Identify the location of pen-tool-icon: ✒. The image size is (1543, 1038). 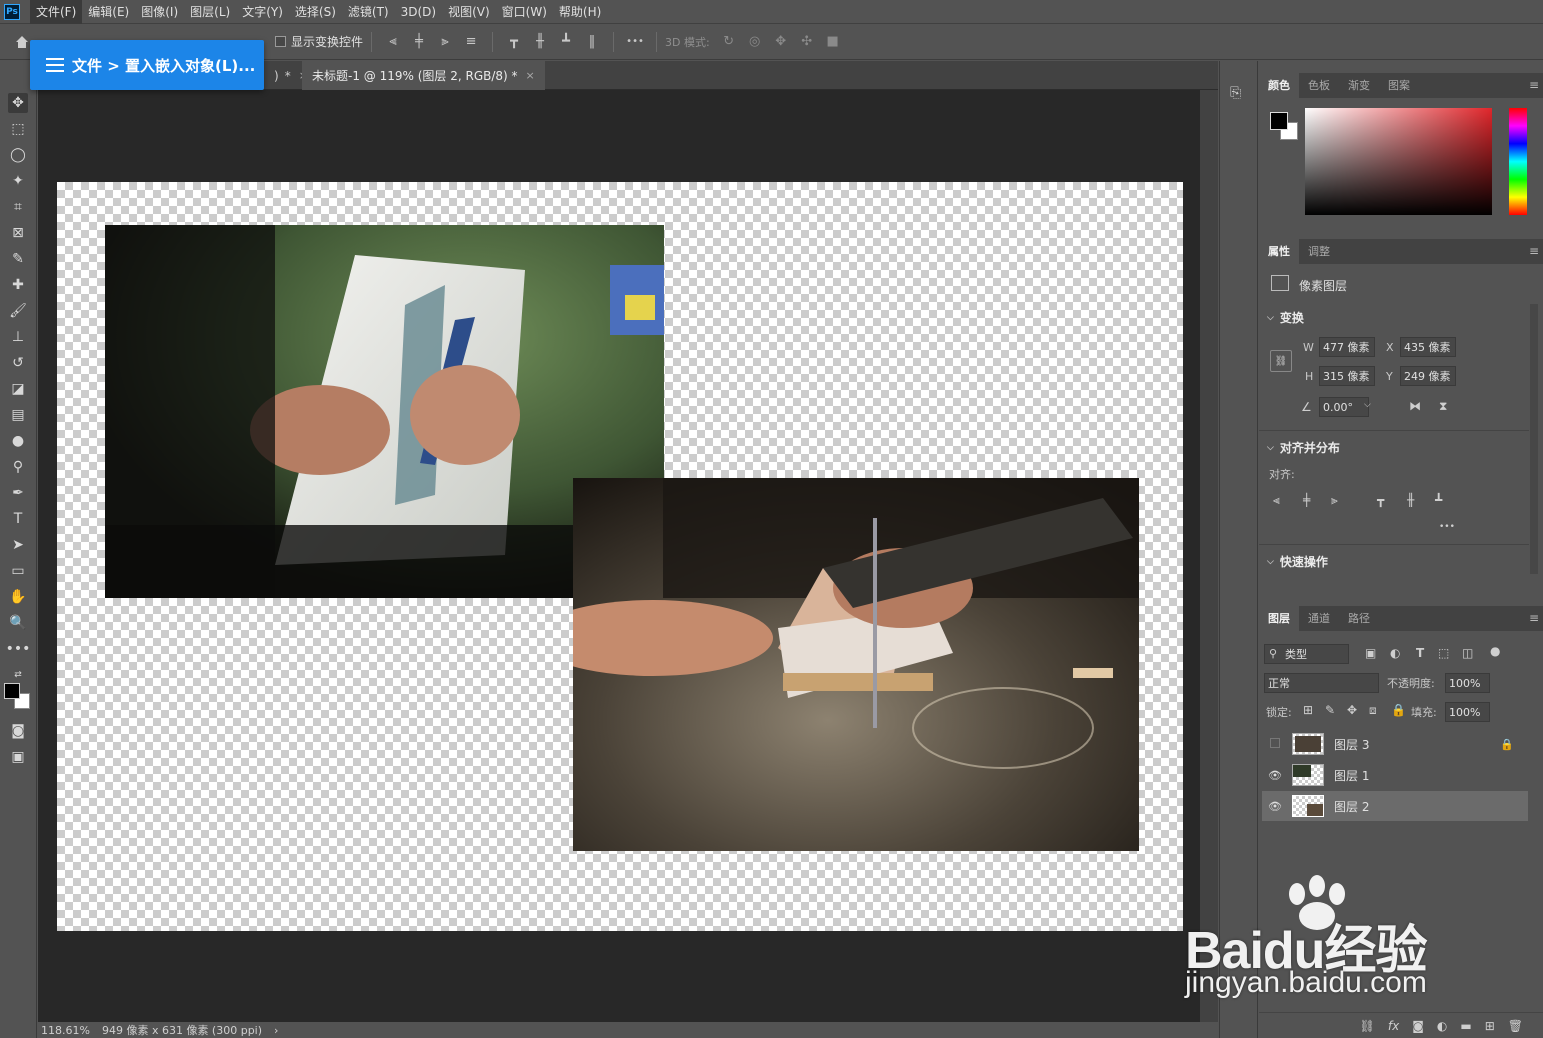
(18, 493).